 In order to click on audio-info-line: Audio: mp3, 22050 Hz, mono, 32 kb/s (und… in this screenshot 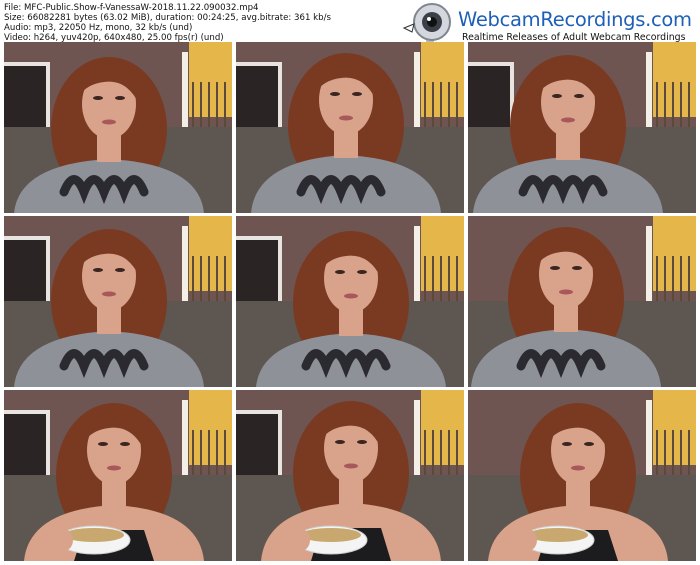, I will do `click(98, 28)`.